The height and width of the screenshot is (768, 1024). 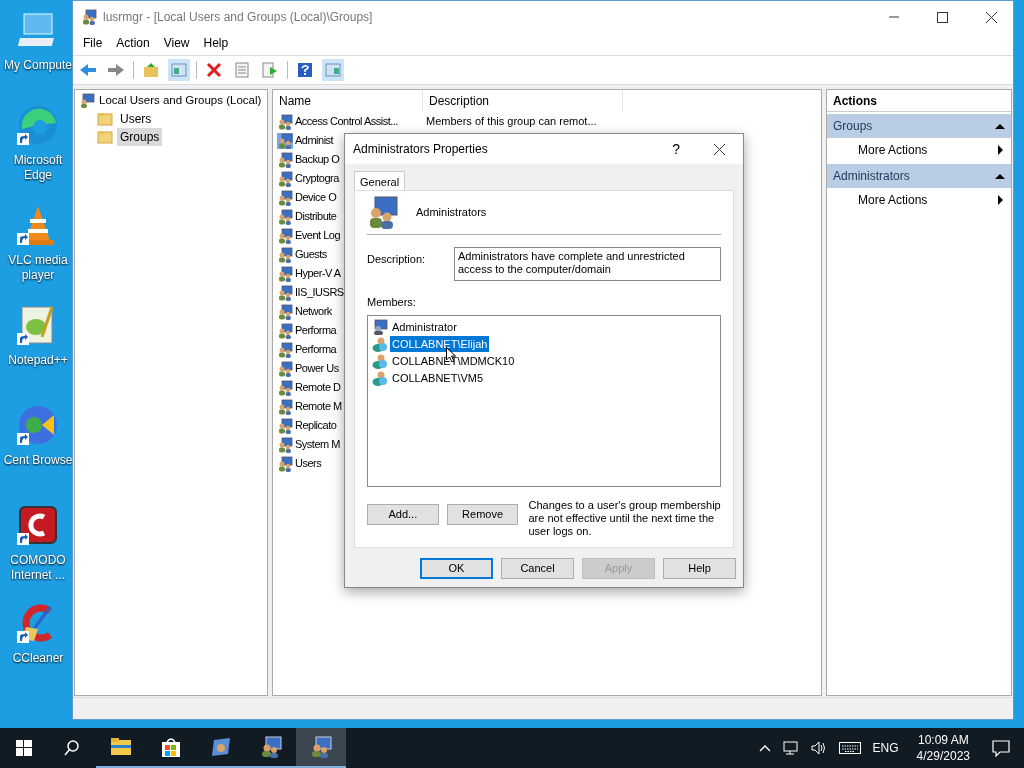 I want to click on dialog-title: Administrators Properties, so click(x=421, y=149).